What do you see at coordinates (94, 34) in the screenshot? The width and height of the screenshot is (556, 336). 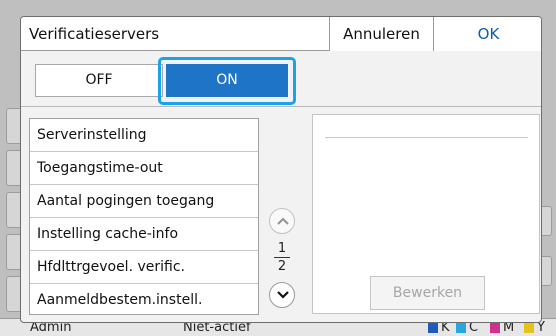 I see `dialog-title: Verificatieservers` at bounding box center [94, 34].